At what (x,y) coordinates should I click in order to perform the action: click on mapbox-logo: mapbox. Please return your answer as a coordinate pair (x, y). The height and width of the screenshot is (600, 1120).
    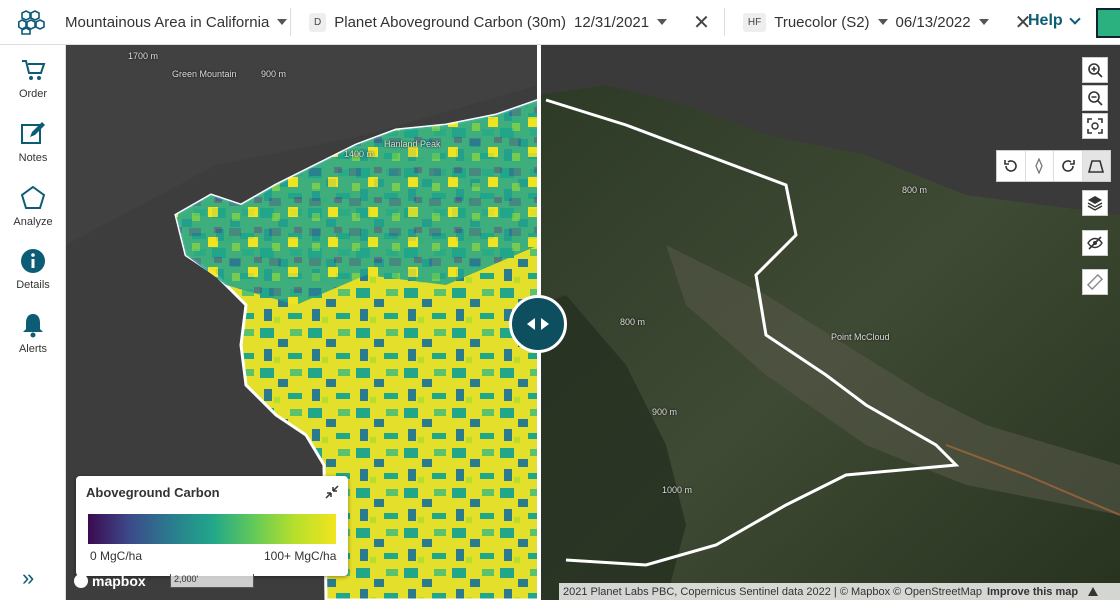
    Looking at the image, I should click on (110, 581).